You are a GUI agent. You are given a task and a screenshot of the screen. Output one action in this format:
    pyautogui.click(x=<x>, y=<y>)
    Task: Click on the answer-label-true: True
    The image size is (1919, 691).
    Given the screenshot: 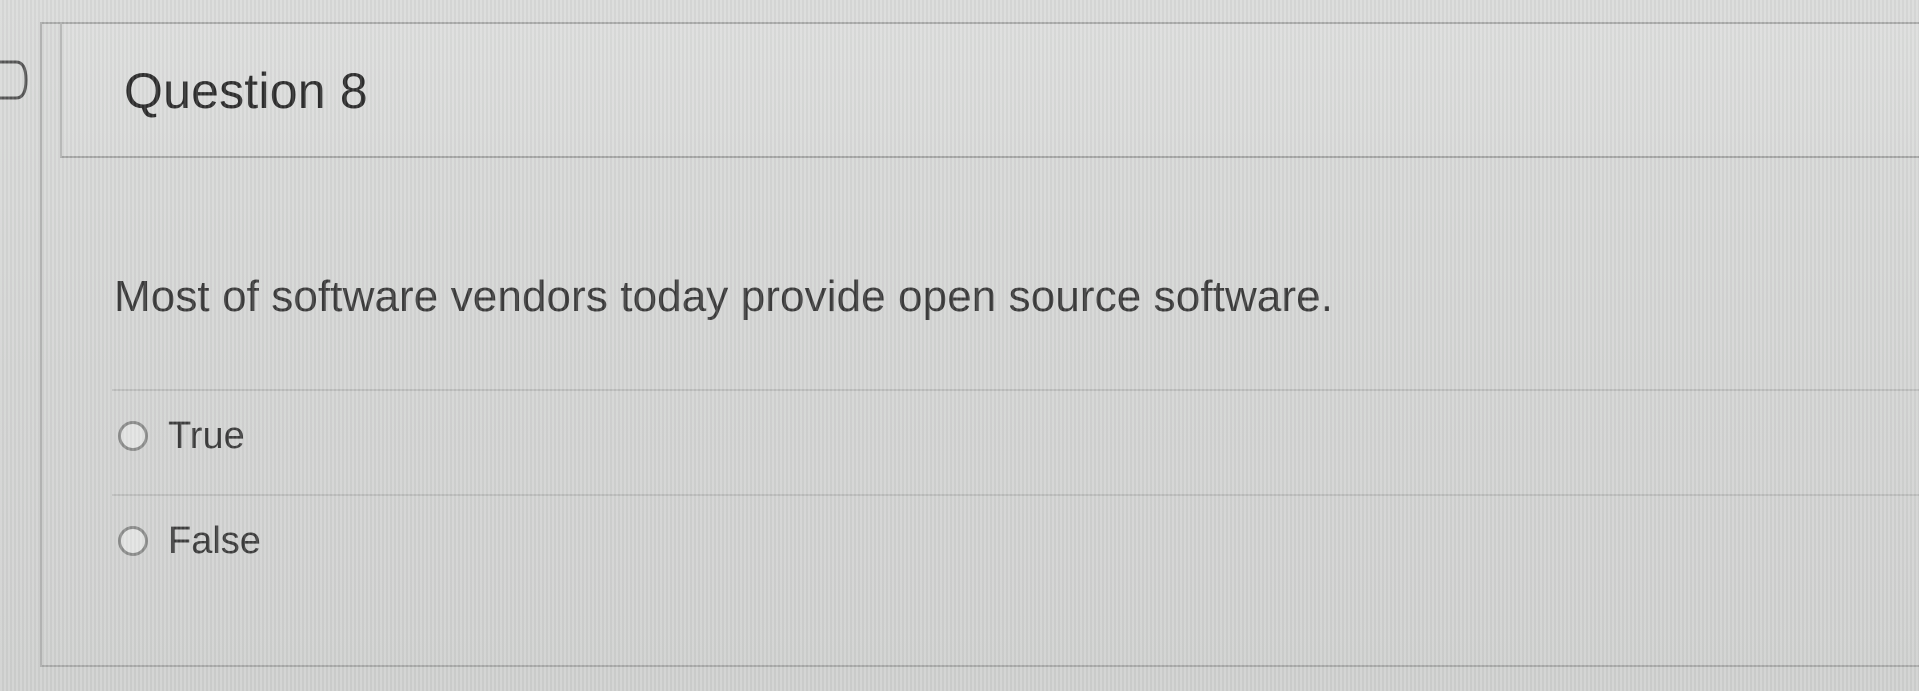 What is the action you would take?
    pyautogui.click(x=206, y=435)
    